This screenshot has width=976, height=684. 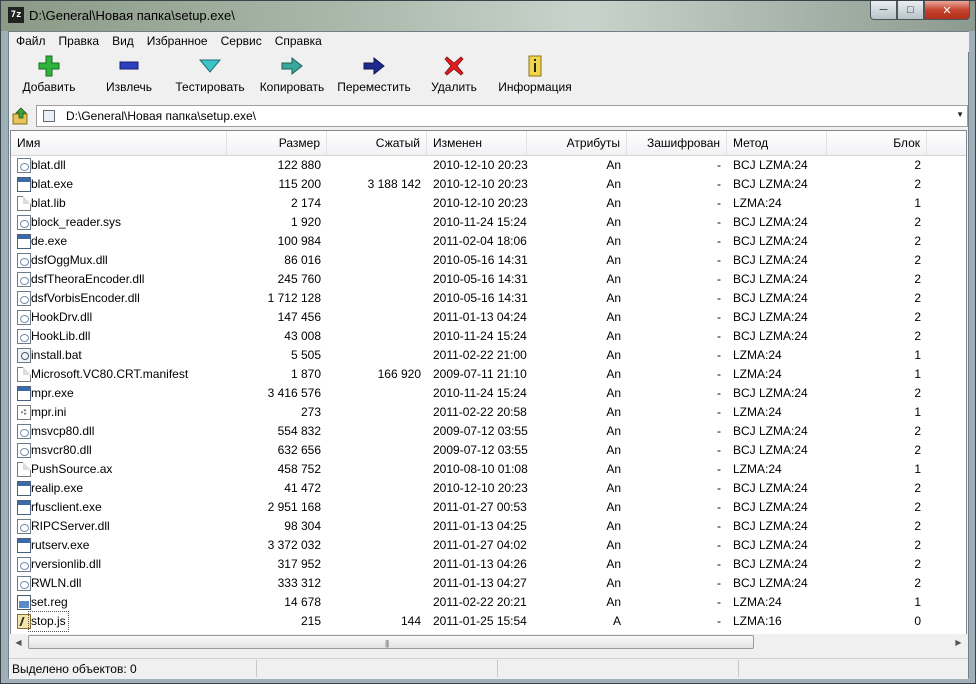 I want to click on column-attributes: Атрибуты, so click(x=577, y=143).